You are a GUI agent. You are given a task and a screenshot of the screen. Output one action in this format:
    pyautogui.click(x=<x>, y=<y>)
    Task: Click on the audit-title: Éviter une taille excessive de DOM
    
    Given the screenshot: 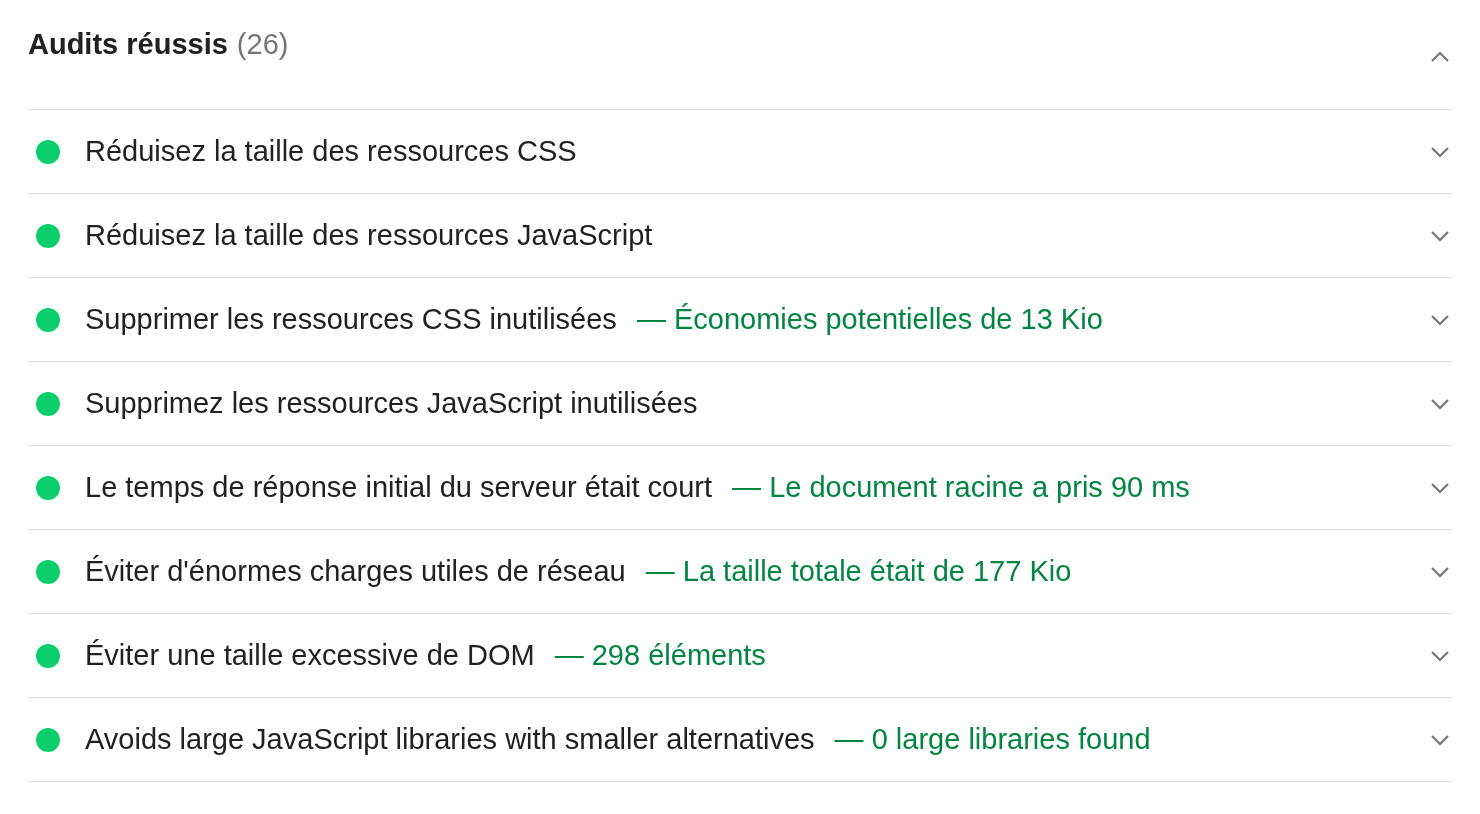 What is the action you would take?
    pyautogui.click(x=310, y=655)
    